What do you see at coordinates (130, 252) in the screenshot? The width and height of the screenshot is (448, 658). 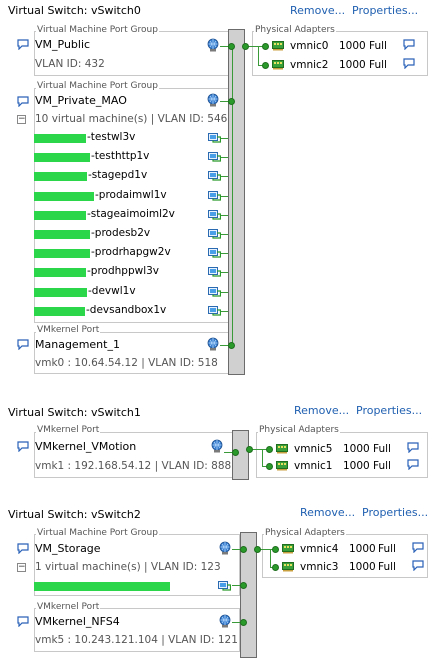 I see `vm-name: -prodrhapgw2v` at bounding box center [130, 252].